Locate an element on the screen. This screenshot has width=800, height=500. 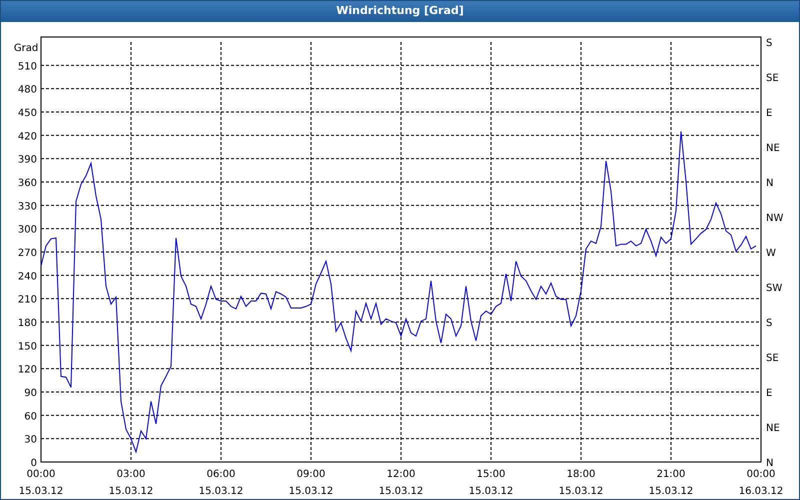
axis-tick-label: 90 is located at coordinates (30, 393).